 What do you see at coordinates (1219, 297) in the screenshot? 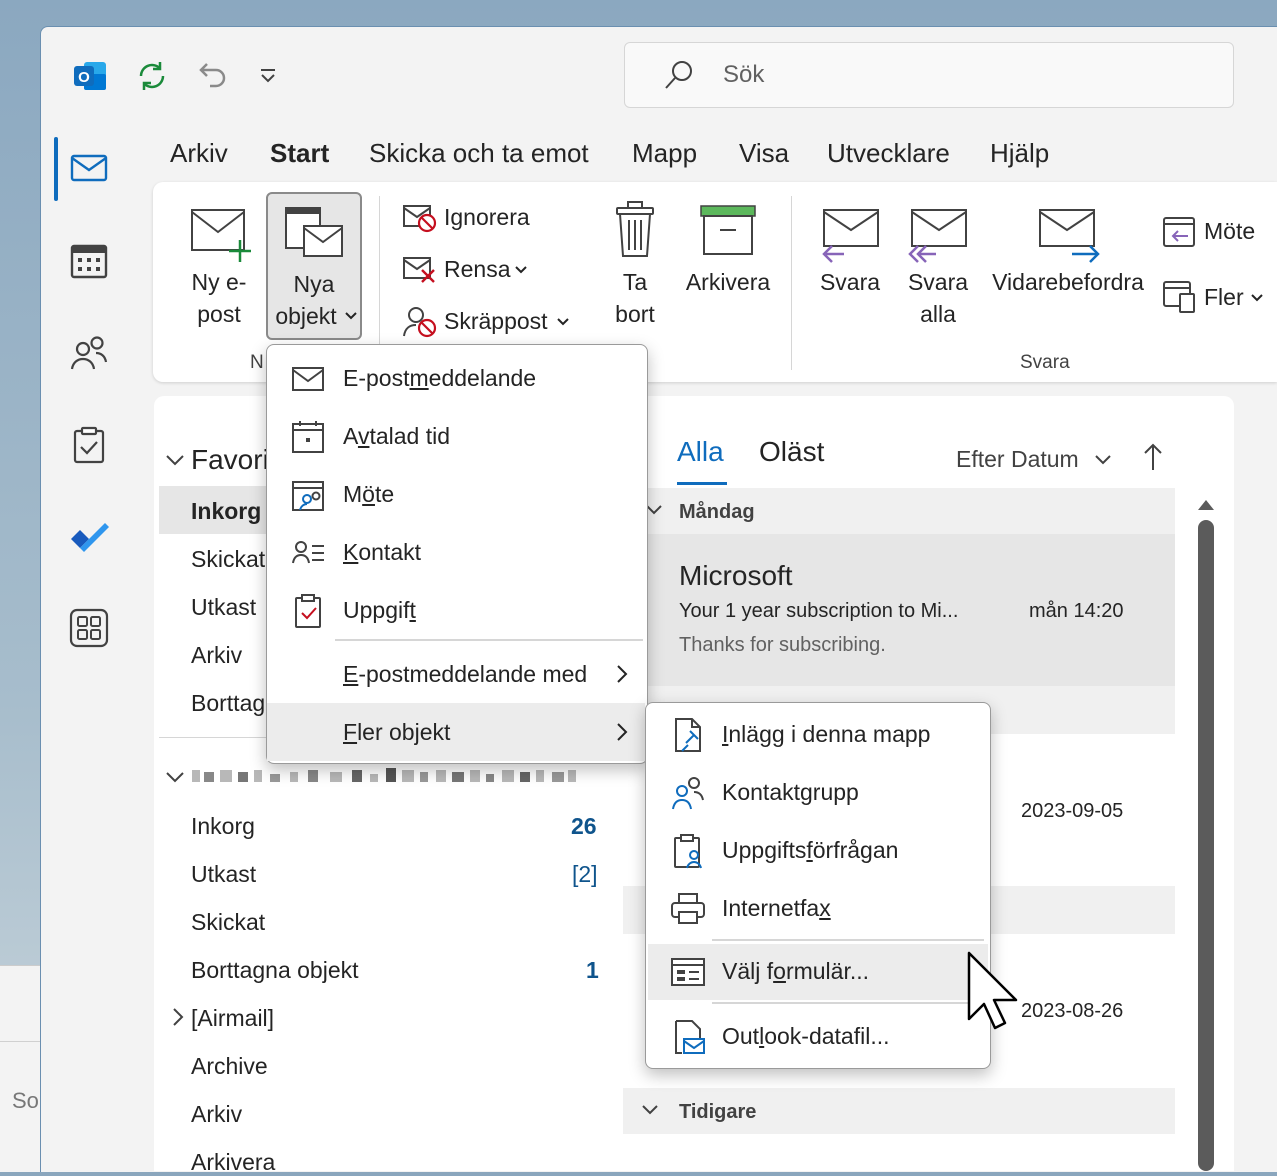
I see `more-respond-button: Fler` at bounding box center [1219, 297].